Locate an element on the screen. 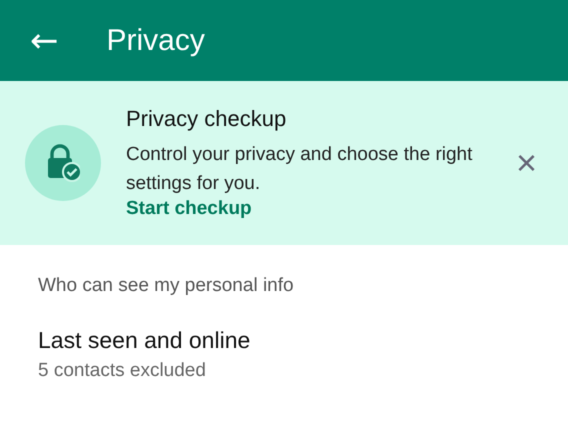  item-title: Last seen and online is located at coordinates (145, 340).